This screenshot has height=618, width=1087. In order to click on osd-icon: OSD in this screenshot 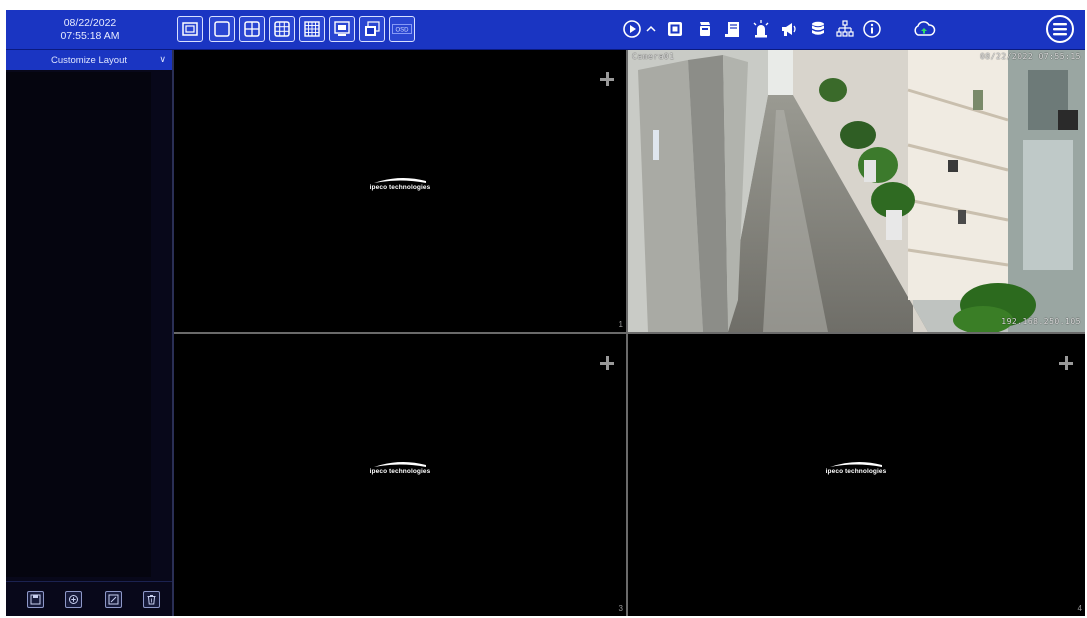, I will do `click(402, 29)`.